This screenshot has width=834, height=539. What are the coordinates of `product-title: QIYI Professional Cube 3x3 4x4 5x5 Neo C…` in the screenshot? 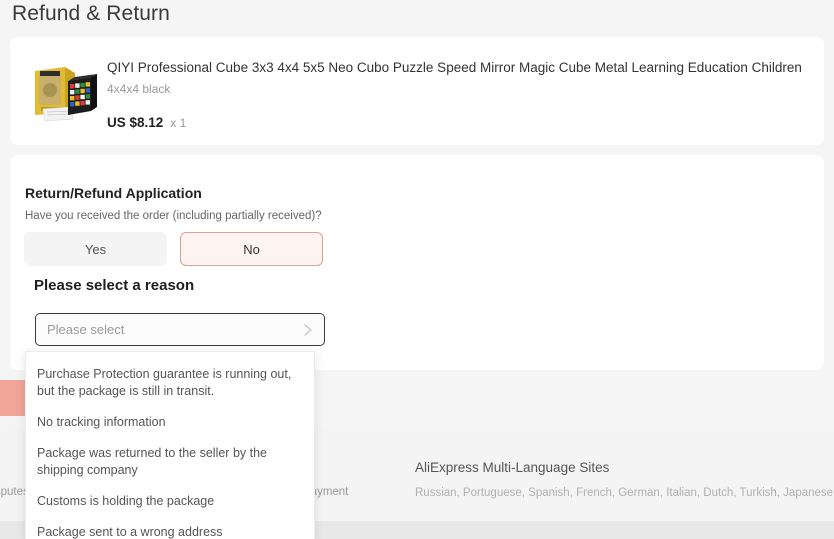 It's located at (455, 68).